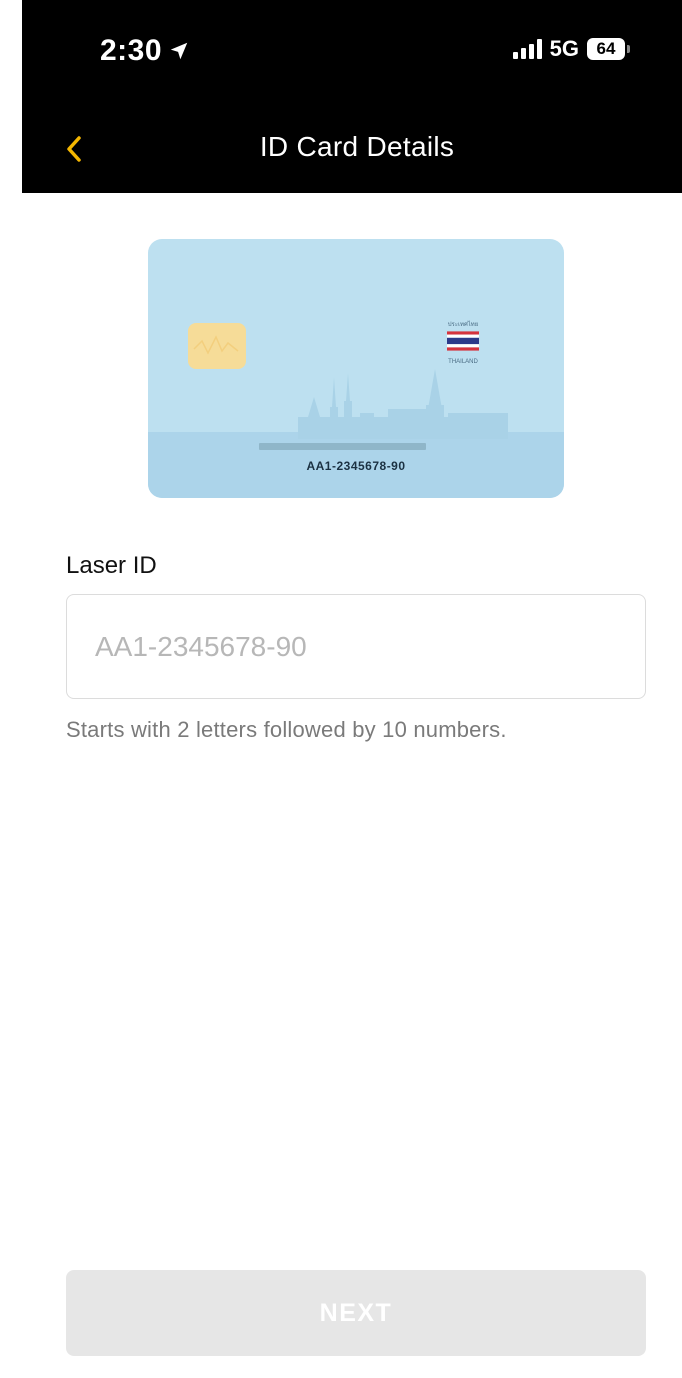 Image resolution: width=682 pixels, height=1378 pixels. Describe the element at coordinates (111, 565) in the screenshot. I see `laser-id-label: Laser ID` at that location.